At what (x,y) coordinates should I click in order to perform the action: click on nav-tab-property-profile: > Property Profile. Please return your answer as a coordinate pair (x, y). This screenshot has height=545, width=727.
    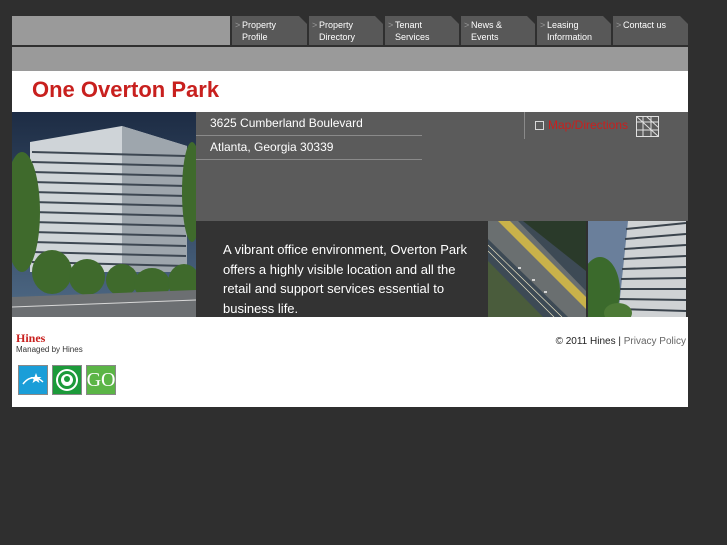
    Looking at the image, I should click on (269, 30).